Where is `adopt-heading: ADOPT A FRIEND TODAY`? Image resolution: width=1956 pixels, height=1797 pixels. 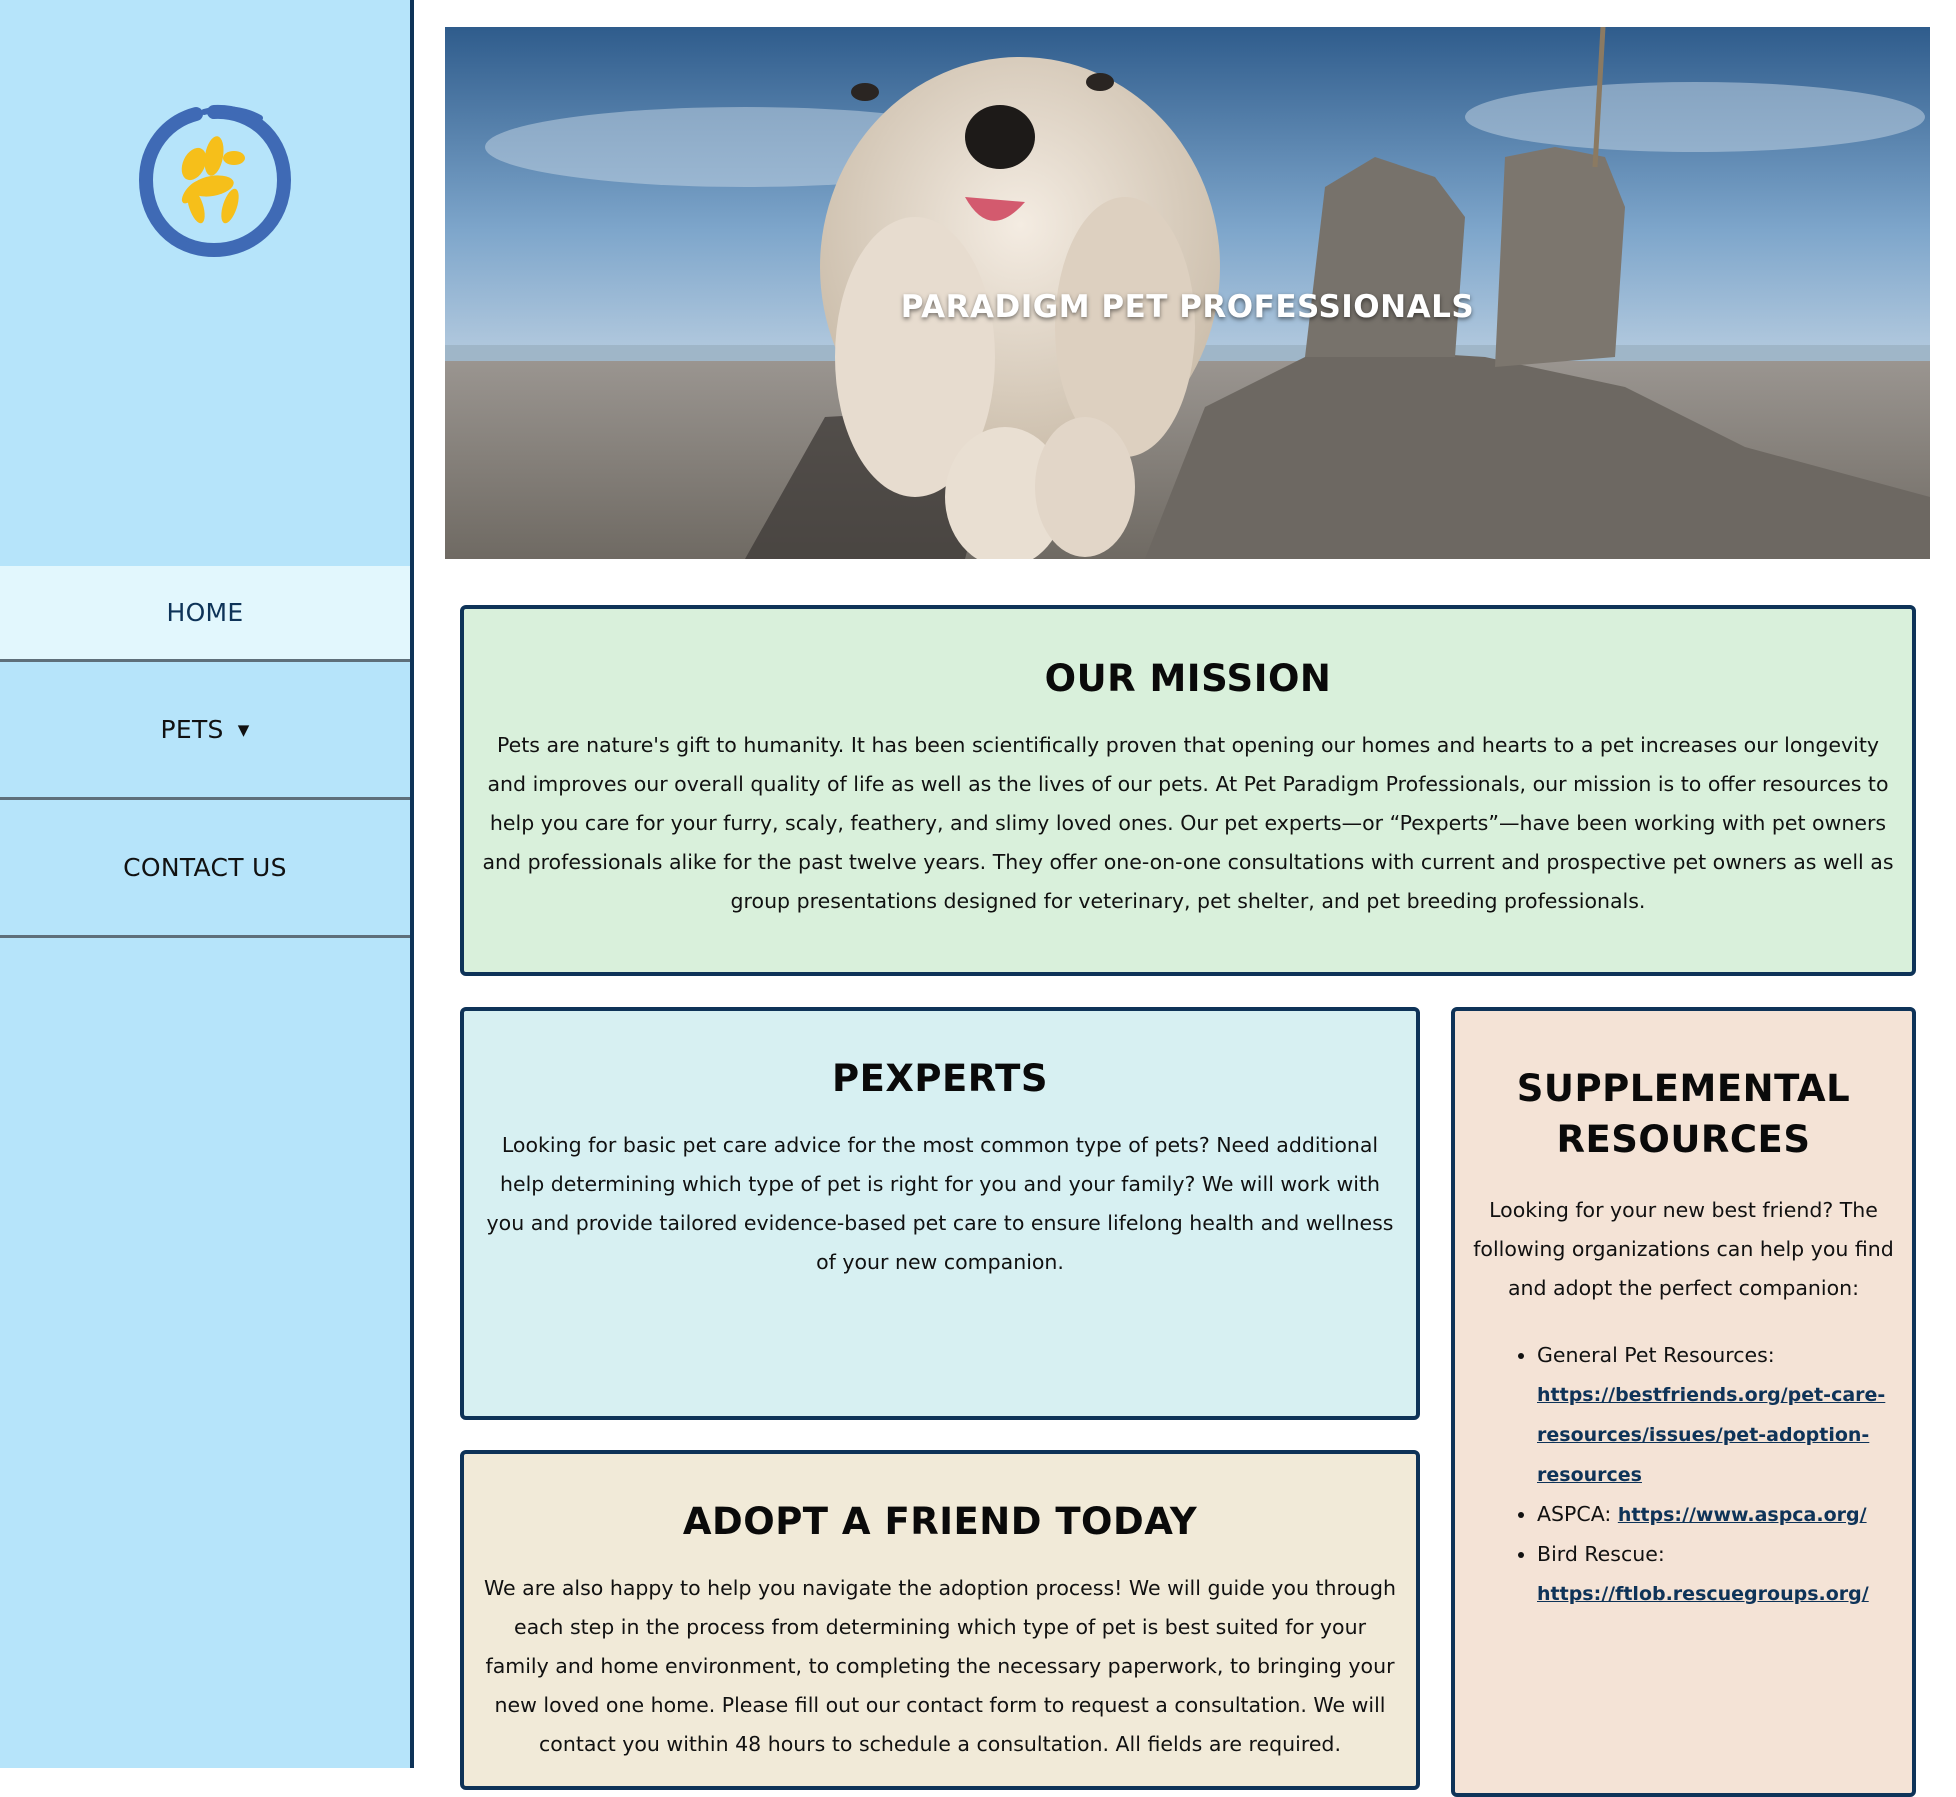 adopt-heading: ADOPT A FRIEND TODAY is located at coordinates (940, 1521).